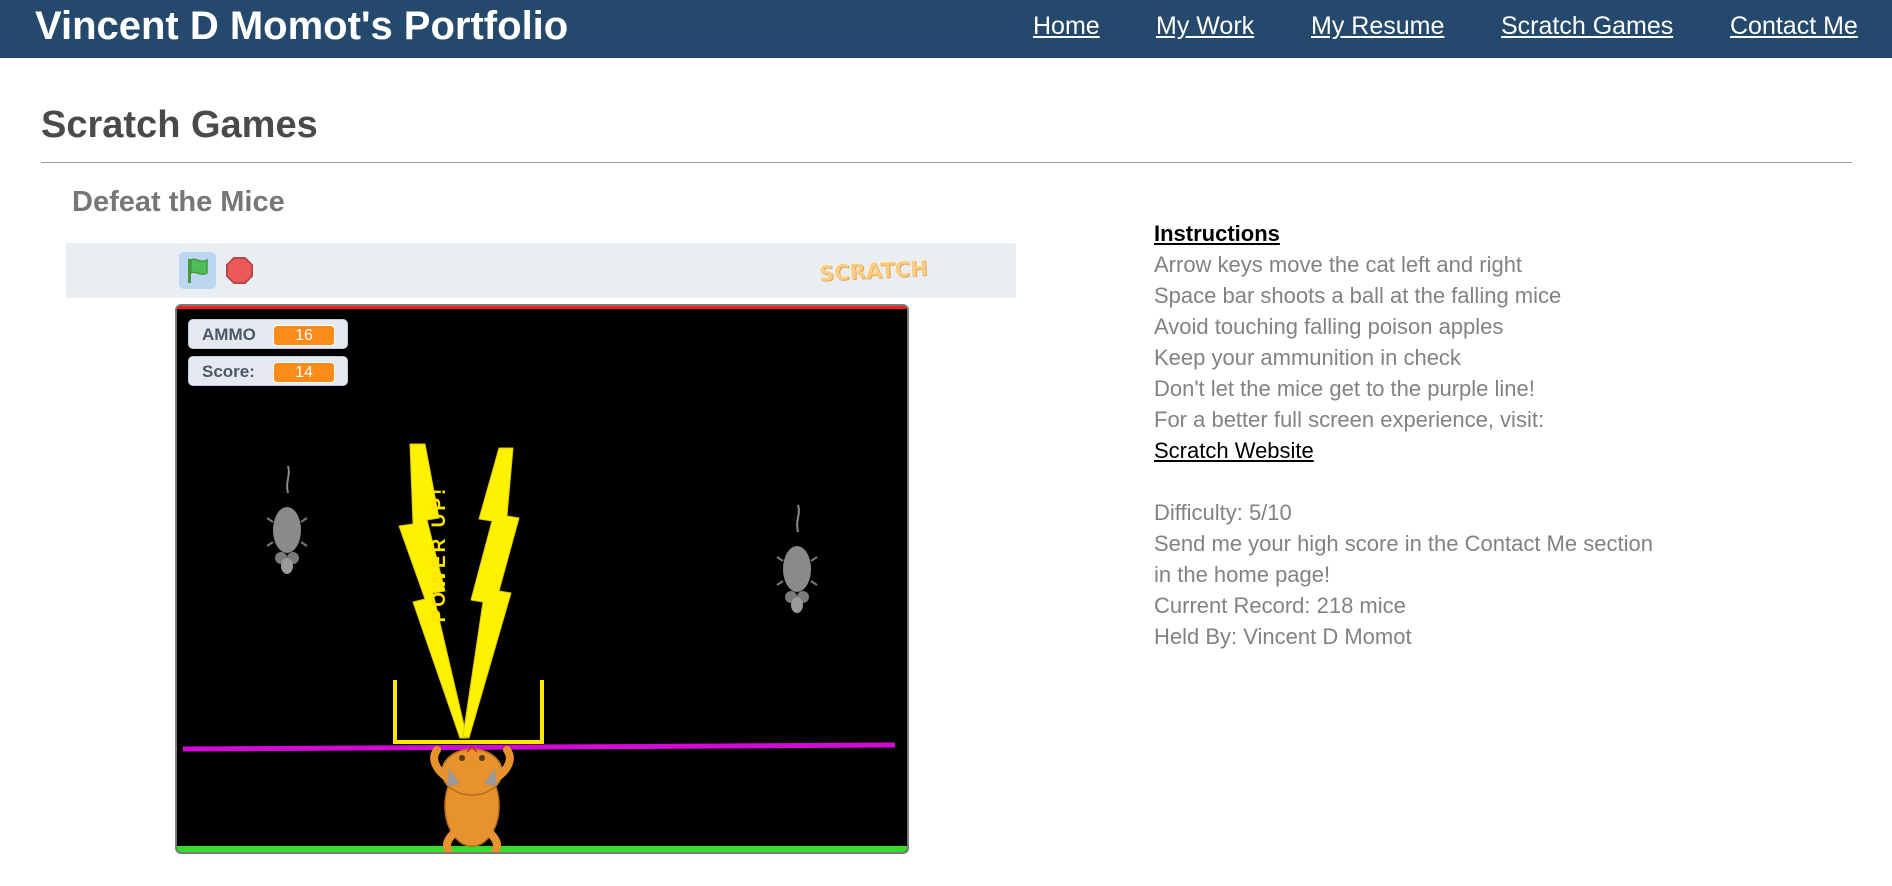  Describe the element at coordinates (304, 335) in the screenshot. I see `ammo-value: 16` at that location.